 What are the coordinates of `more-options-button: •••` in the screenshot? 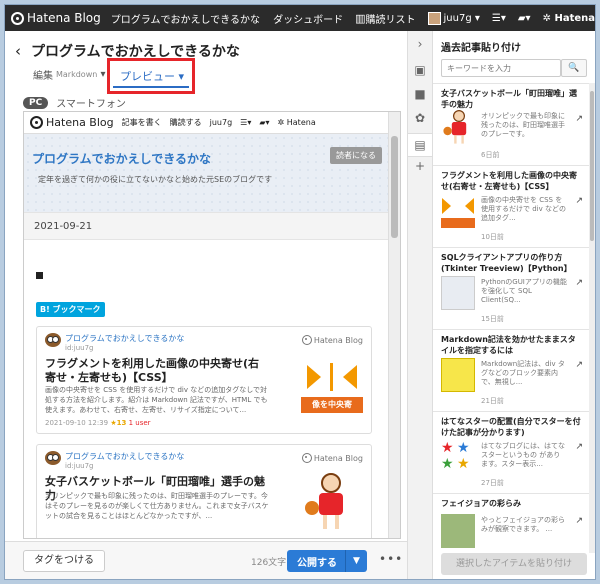 It's located at (391, 559).